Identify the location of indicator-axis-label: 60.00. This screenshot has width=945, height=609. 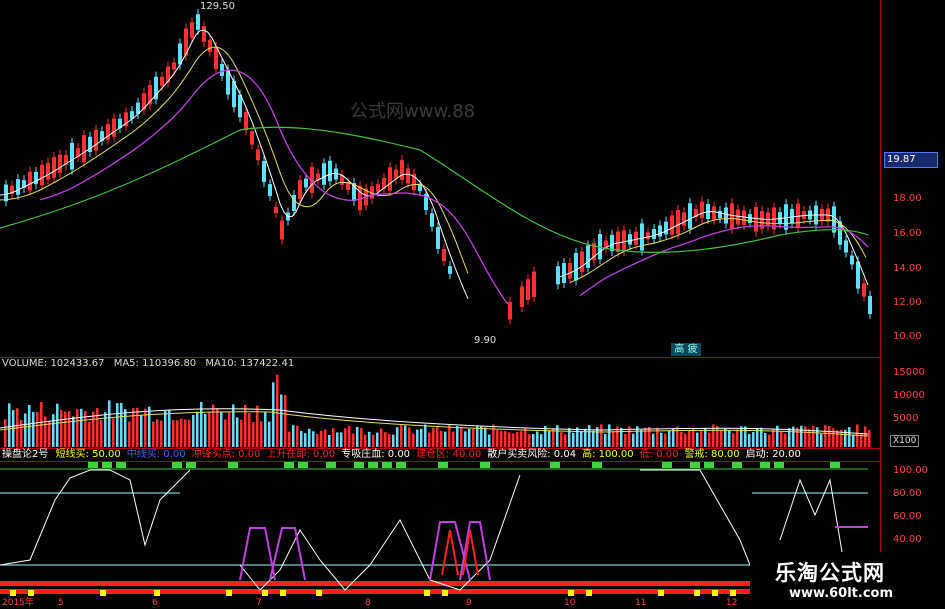
(907, 516).